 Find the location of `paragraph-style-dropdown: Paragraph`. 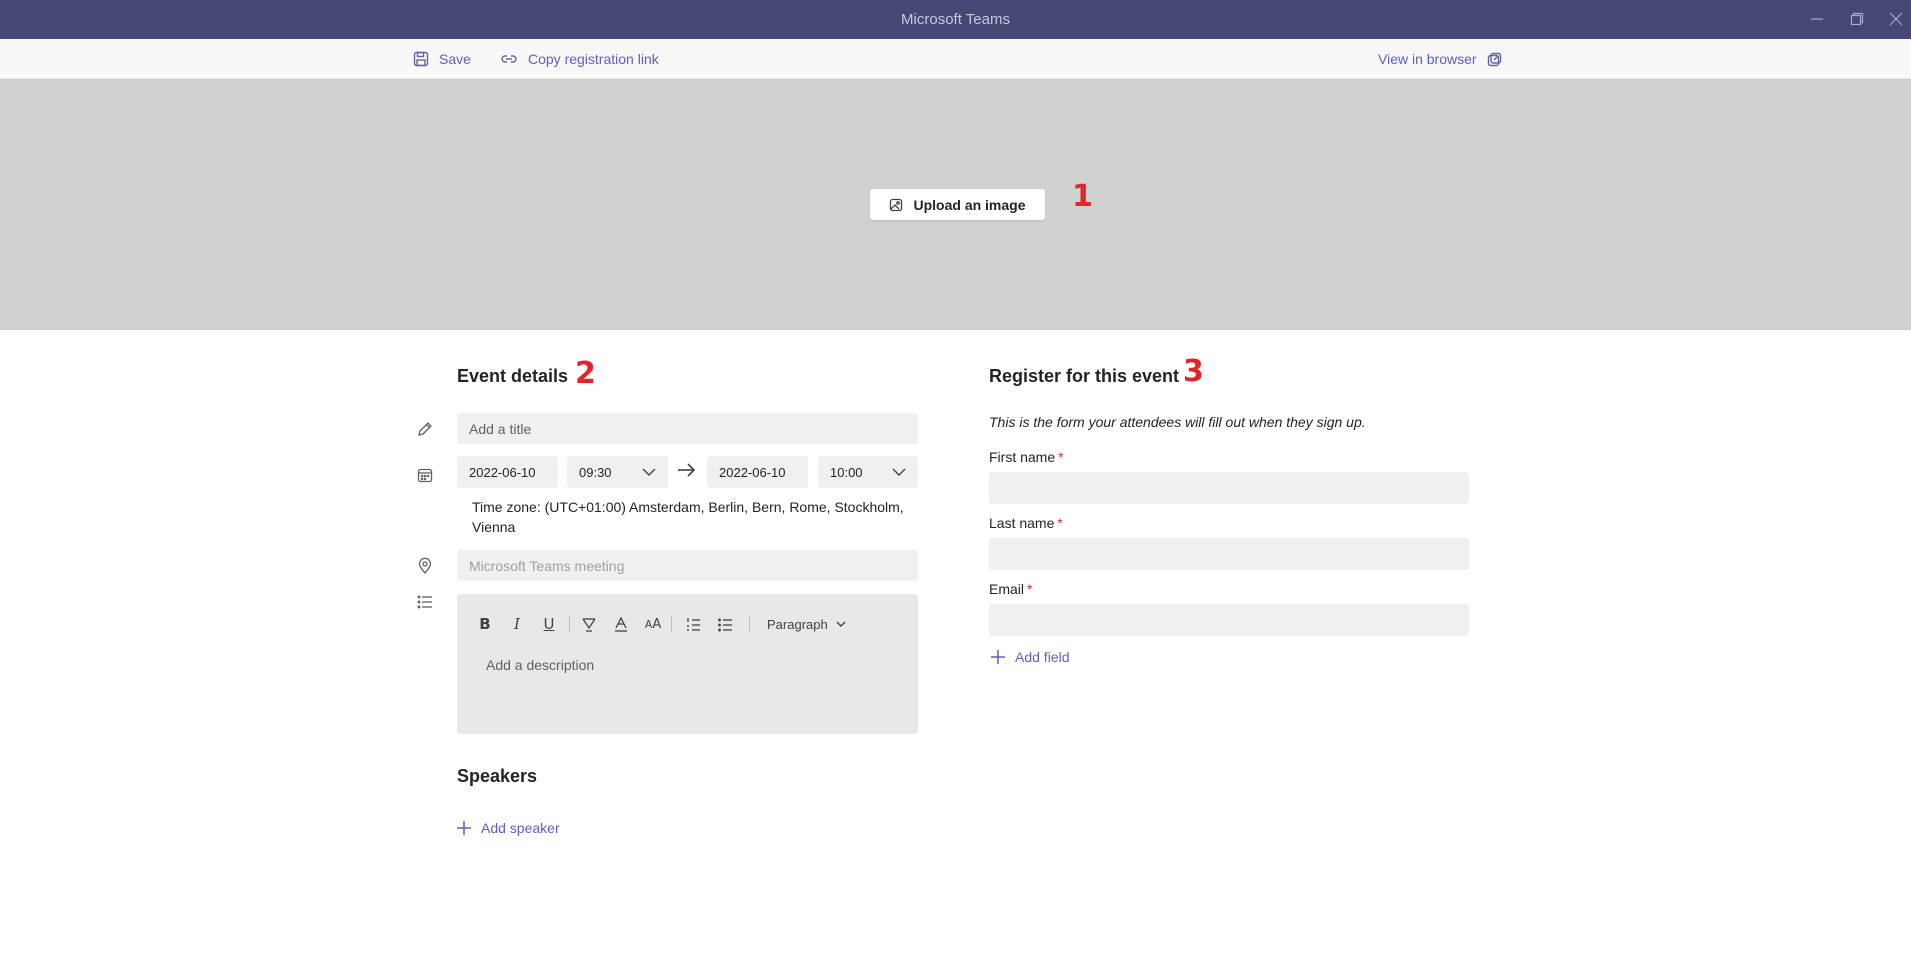

paragraph-style-dropdown: Paragraph is located at coordinates (806, 624).